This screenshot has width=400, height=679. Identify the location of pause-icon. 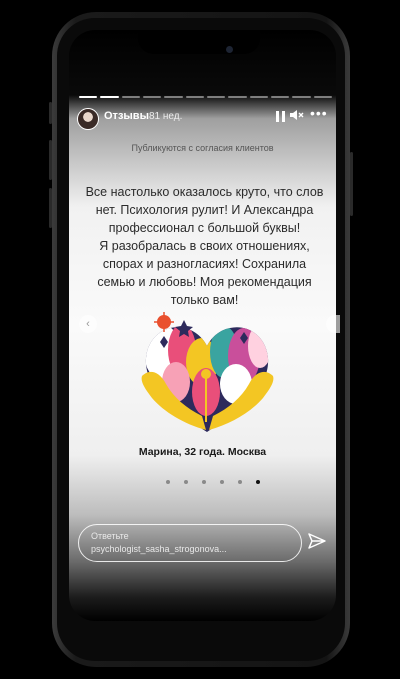
(280, 116).